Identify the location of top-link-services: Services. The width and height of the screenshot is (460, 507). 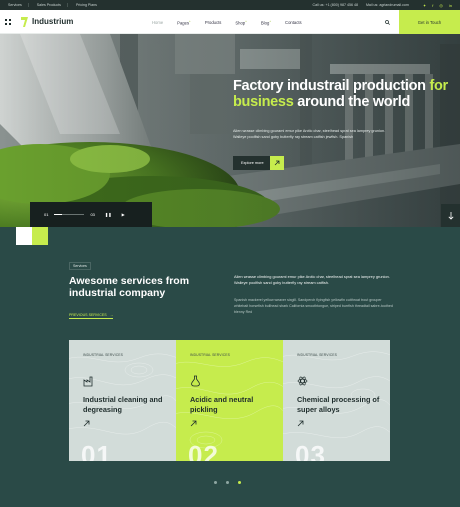
(18, 5).